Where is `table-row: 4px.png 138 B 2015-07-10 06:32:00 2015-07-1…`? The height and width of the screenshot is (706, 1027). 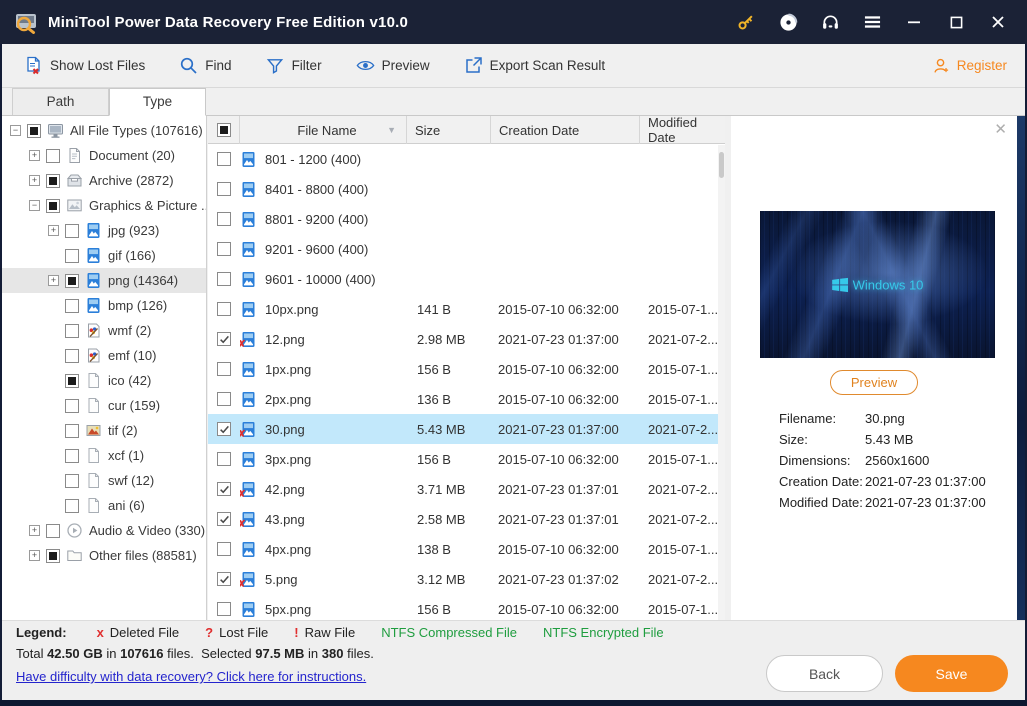
table-row: 4px.png 138 B 2015-07-10 06:32:00 2015-07-1… is located at coordinates (466, 549).